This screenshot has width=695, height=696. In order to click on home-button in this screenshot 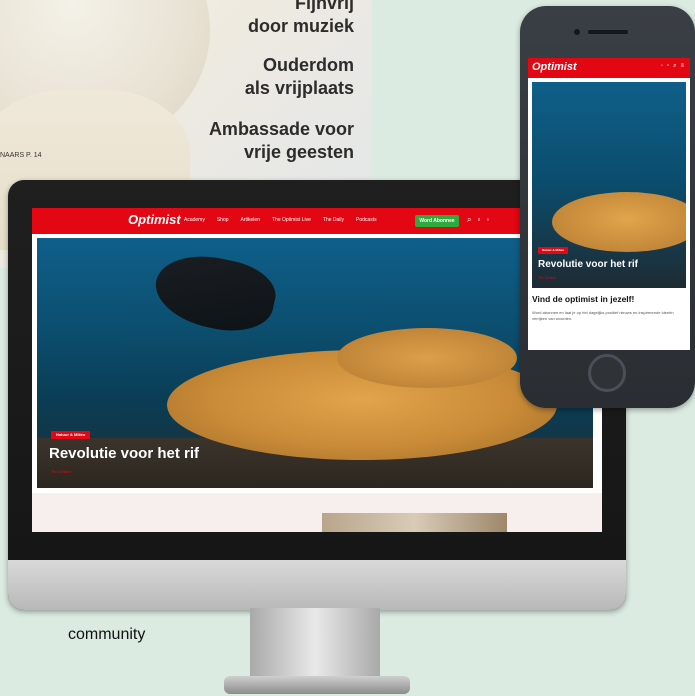, I will do `click(607, 373)`.